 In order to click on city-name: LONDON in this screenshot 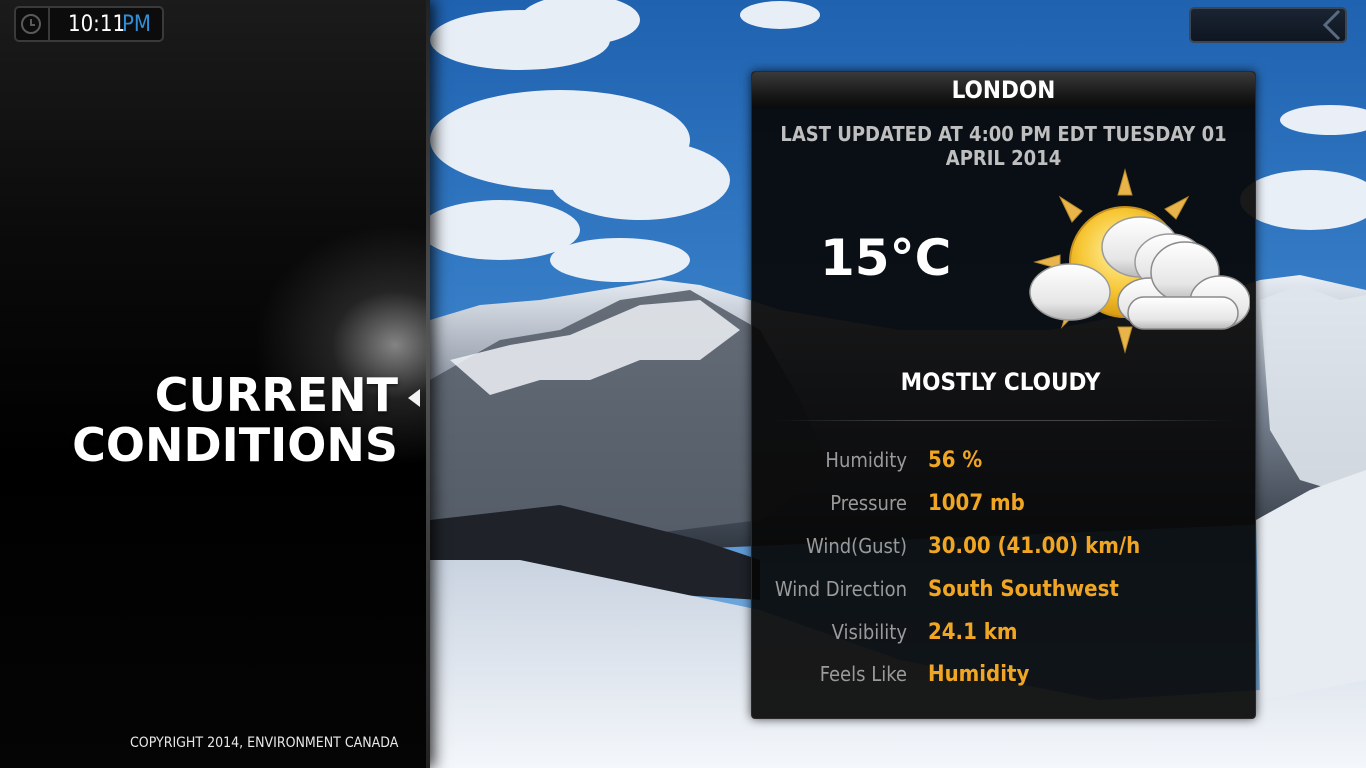, I will do `click(1003, 90)`.